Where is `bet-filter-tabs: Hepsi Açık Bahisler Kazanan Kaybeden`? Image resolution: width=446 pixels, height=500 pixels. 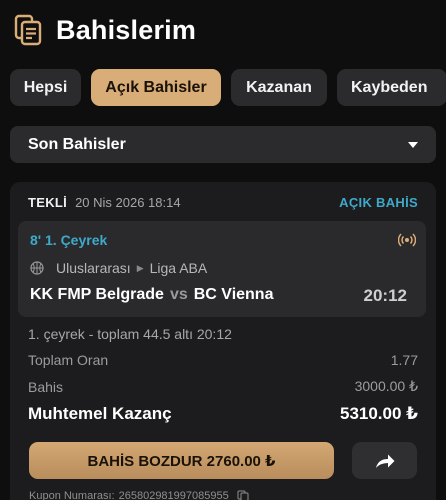 bet-filter-tabs: Hepsi Açık Bahisler Kazanan Kaybeden is located at coordinates (228, 87).